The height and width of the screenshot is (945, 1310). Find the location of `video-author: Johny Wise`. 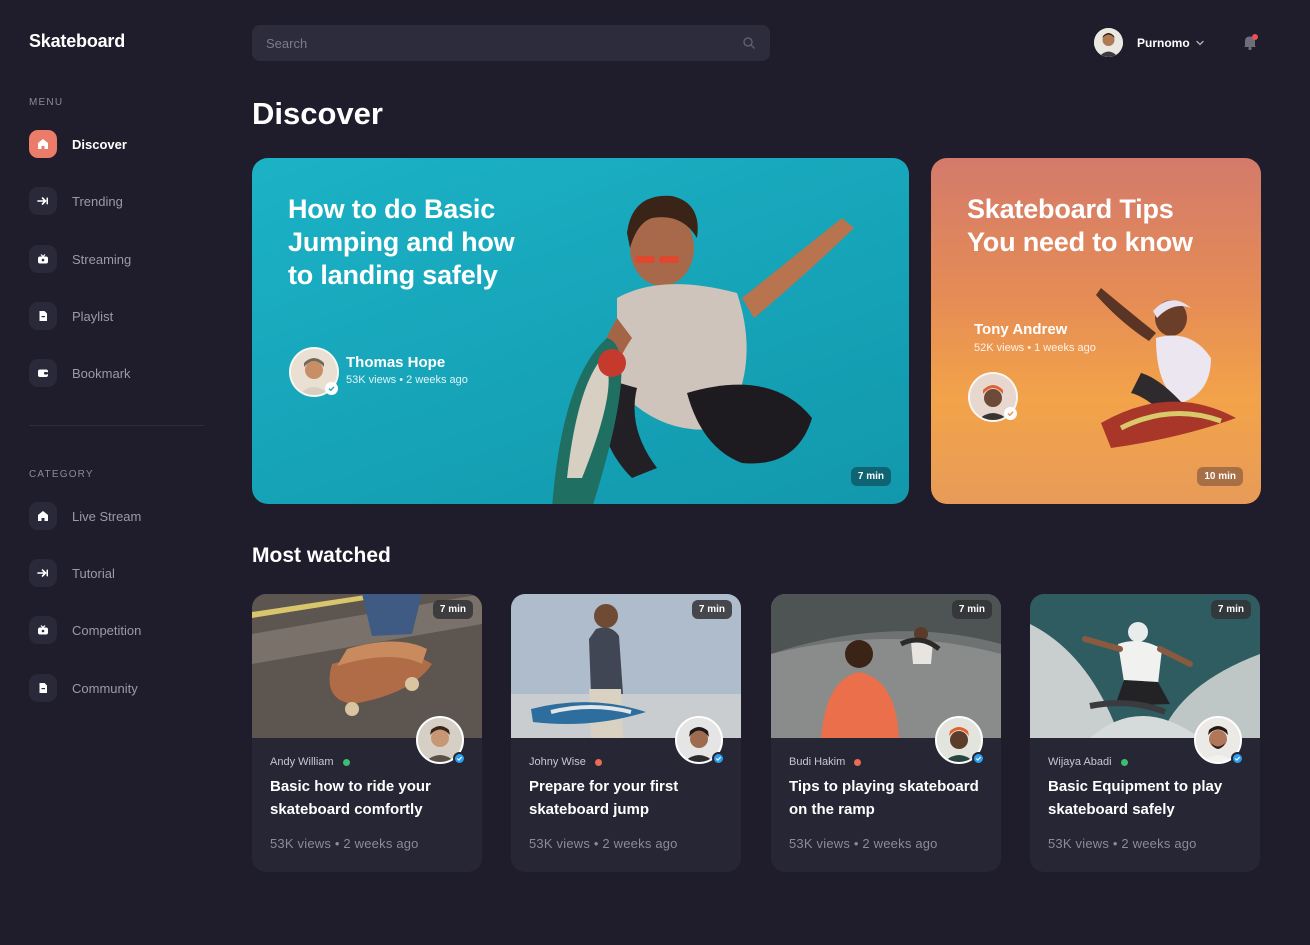

video-author: Johny Wise is located at coordinates (565, 762).